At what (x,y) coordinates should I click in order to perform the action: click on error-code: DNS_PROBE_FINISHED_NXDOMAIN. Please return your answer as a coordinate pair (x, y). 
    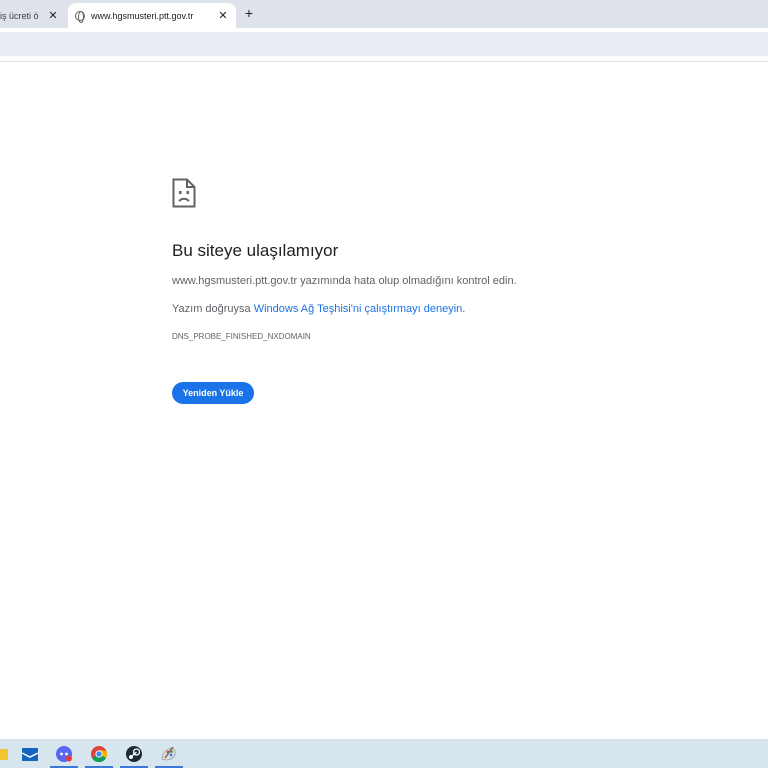
    Looking at the image, I should click on (241, 336).